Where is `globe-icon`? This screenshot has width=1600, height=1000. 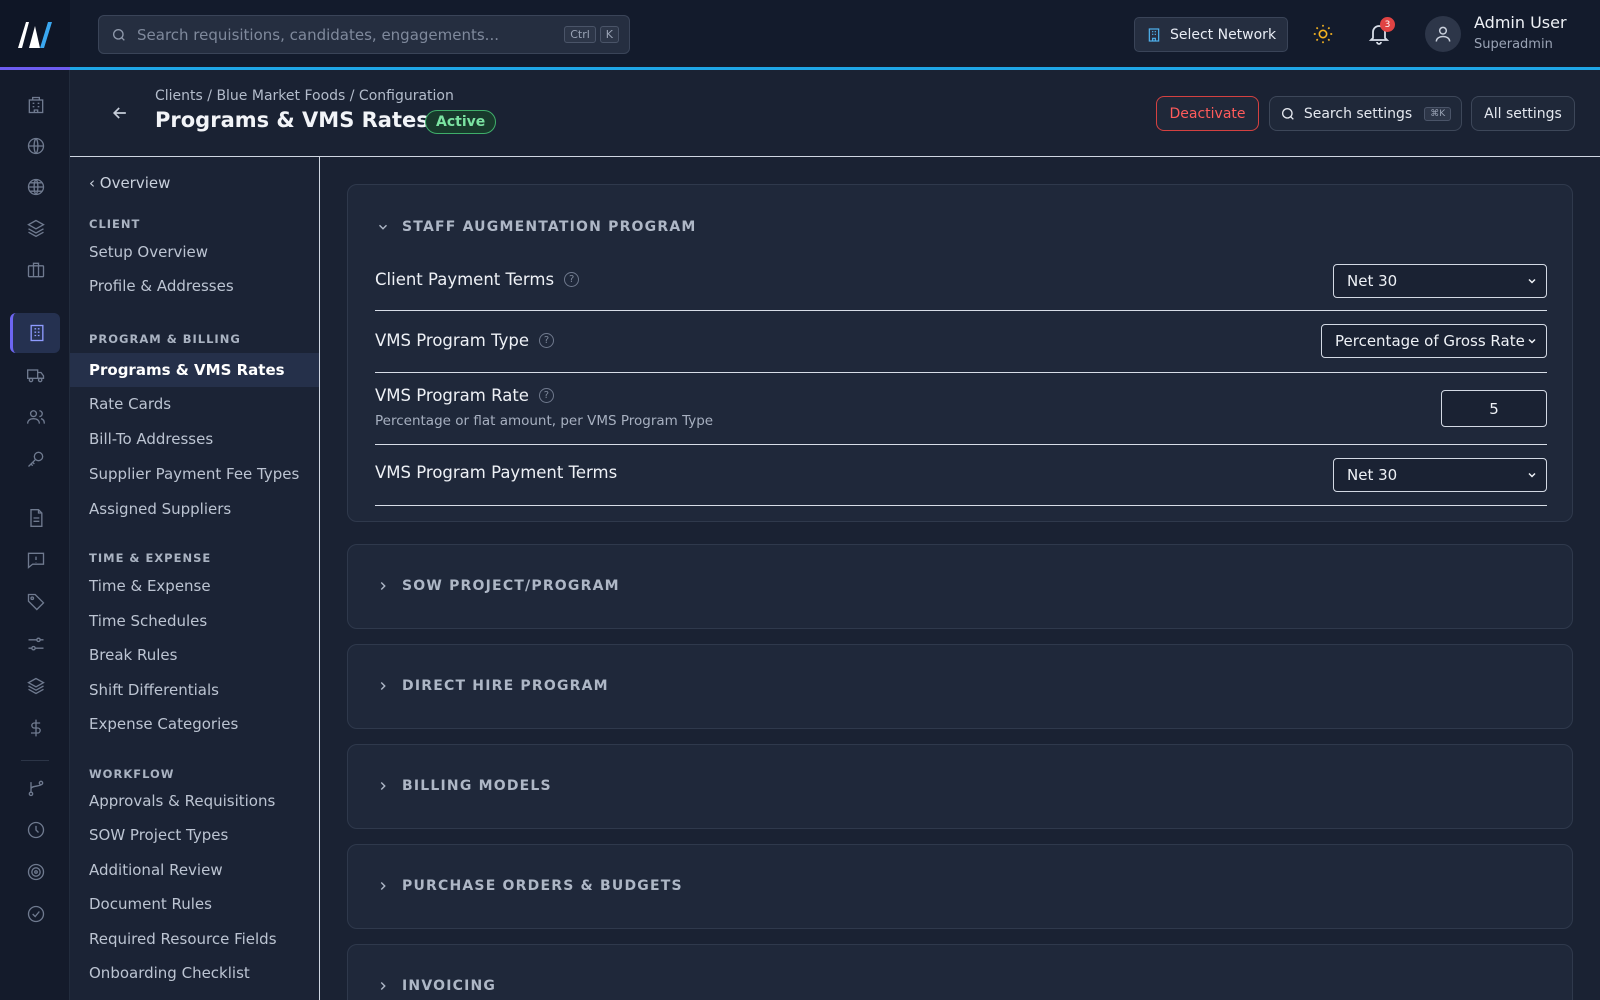 globe-icon is located at coordinates (36, 146).